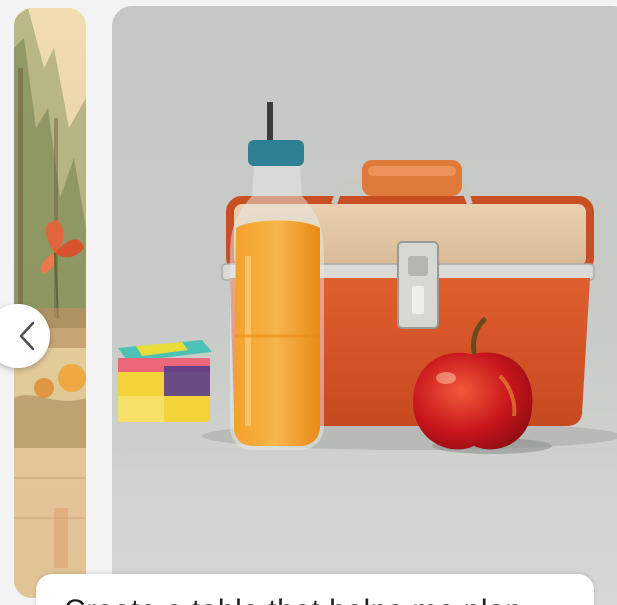  What do you see at coordinates (315, 589) in the screenshot?
I see `prompt-caption-card: Create a table that helps me plan` at bounding box center [315, 589].